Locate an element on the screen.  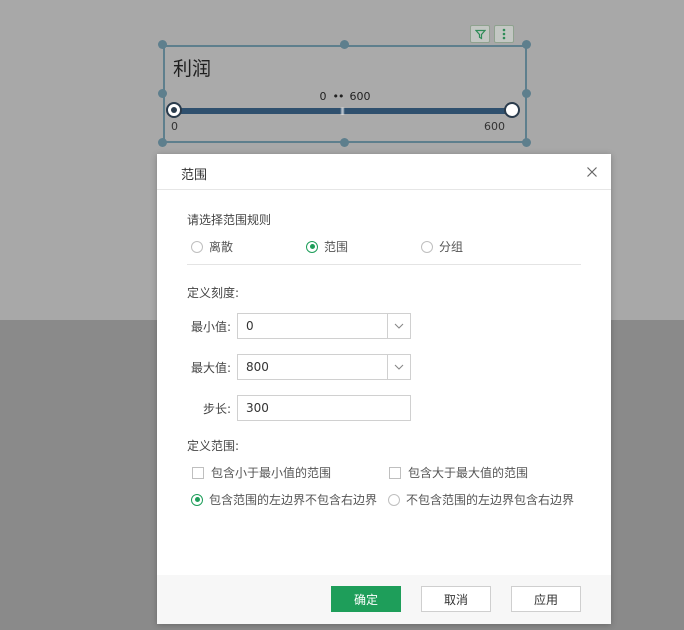
more-vertical-icon is located at coordinates (504, 34).